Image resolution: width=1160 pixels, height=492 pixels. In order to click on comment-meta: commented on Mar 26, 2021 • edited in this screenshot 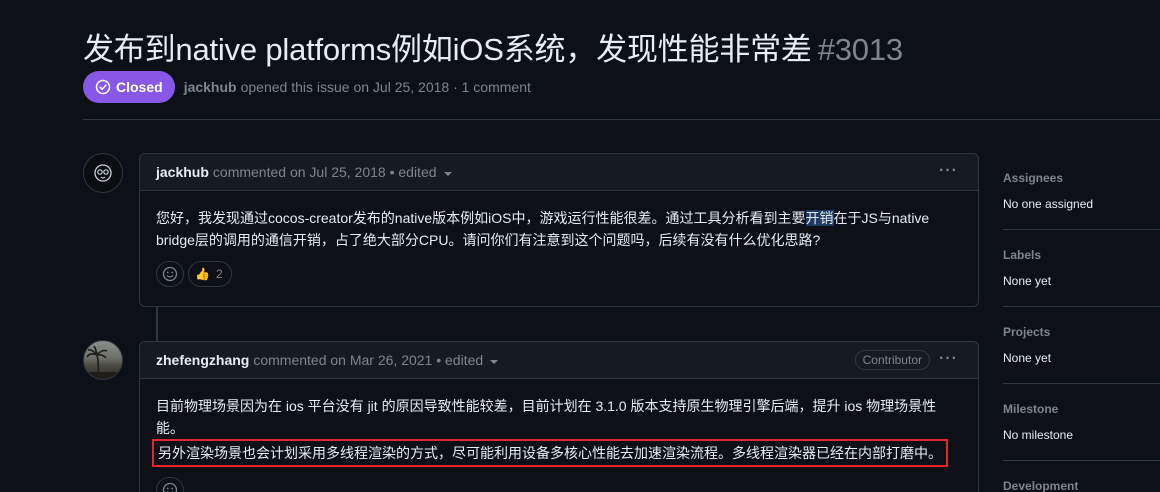, I will do `click(368, 360)`.